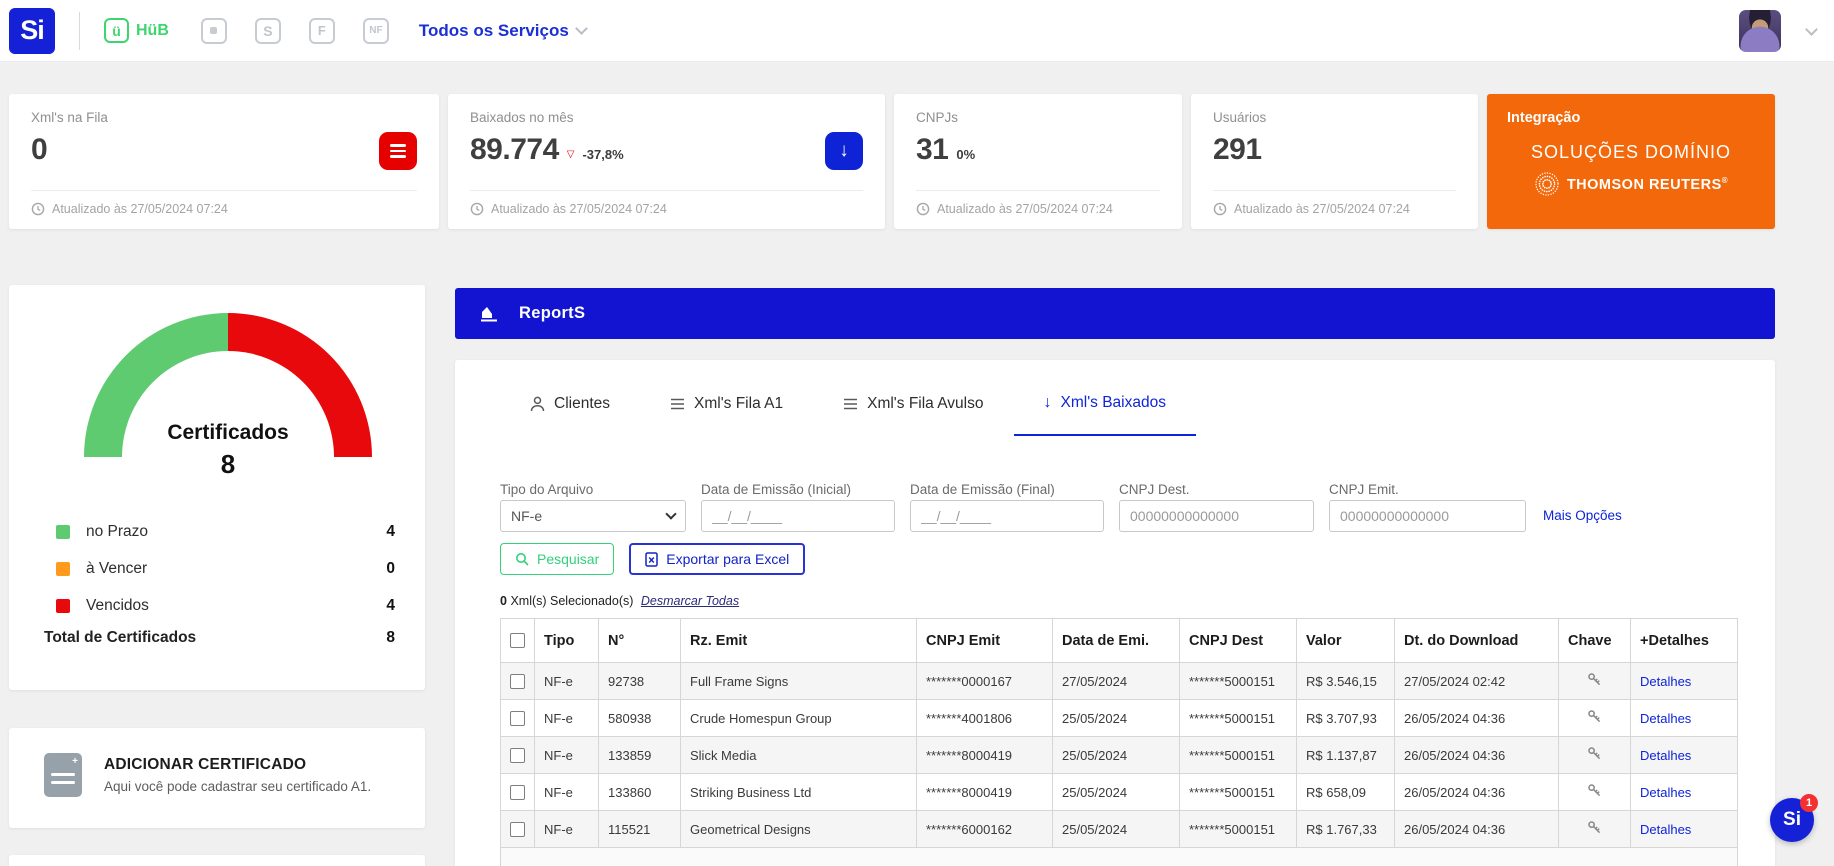 Image resolution: width=1834 pixels, height=866 pixels. Describe the element at coordinates (136, 30) in the screenshot. I see `hub-link: ü HüB` at that location.